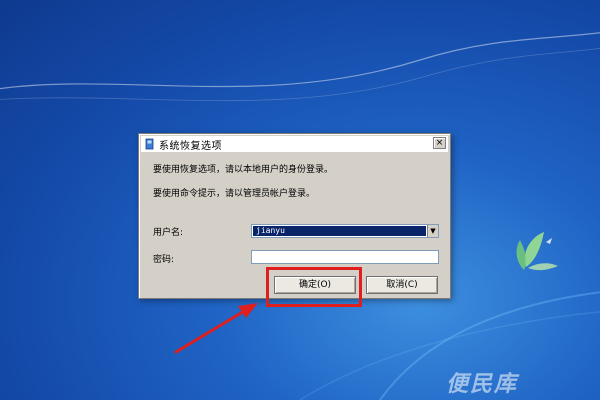  What do you see at coordinates (234, 194) in the screenshot?
I see `message-admin: 要使用命令提示，请以管理员帐户登录。` at bounding box center [234, 194].